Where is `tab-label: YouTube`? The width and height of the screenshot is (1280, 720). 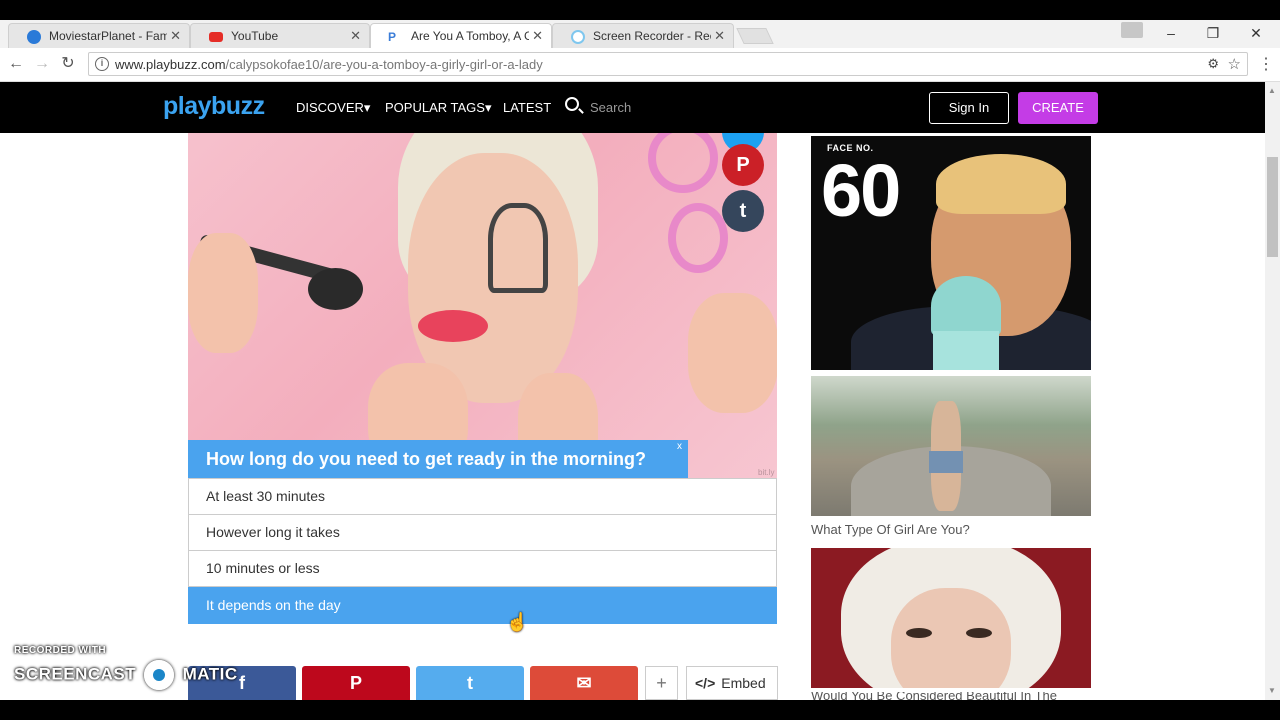 tab-label: YouTube is located at coordinates (255, 36).